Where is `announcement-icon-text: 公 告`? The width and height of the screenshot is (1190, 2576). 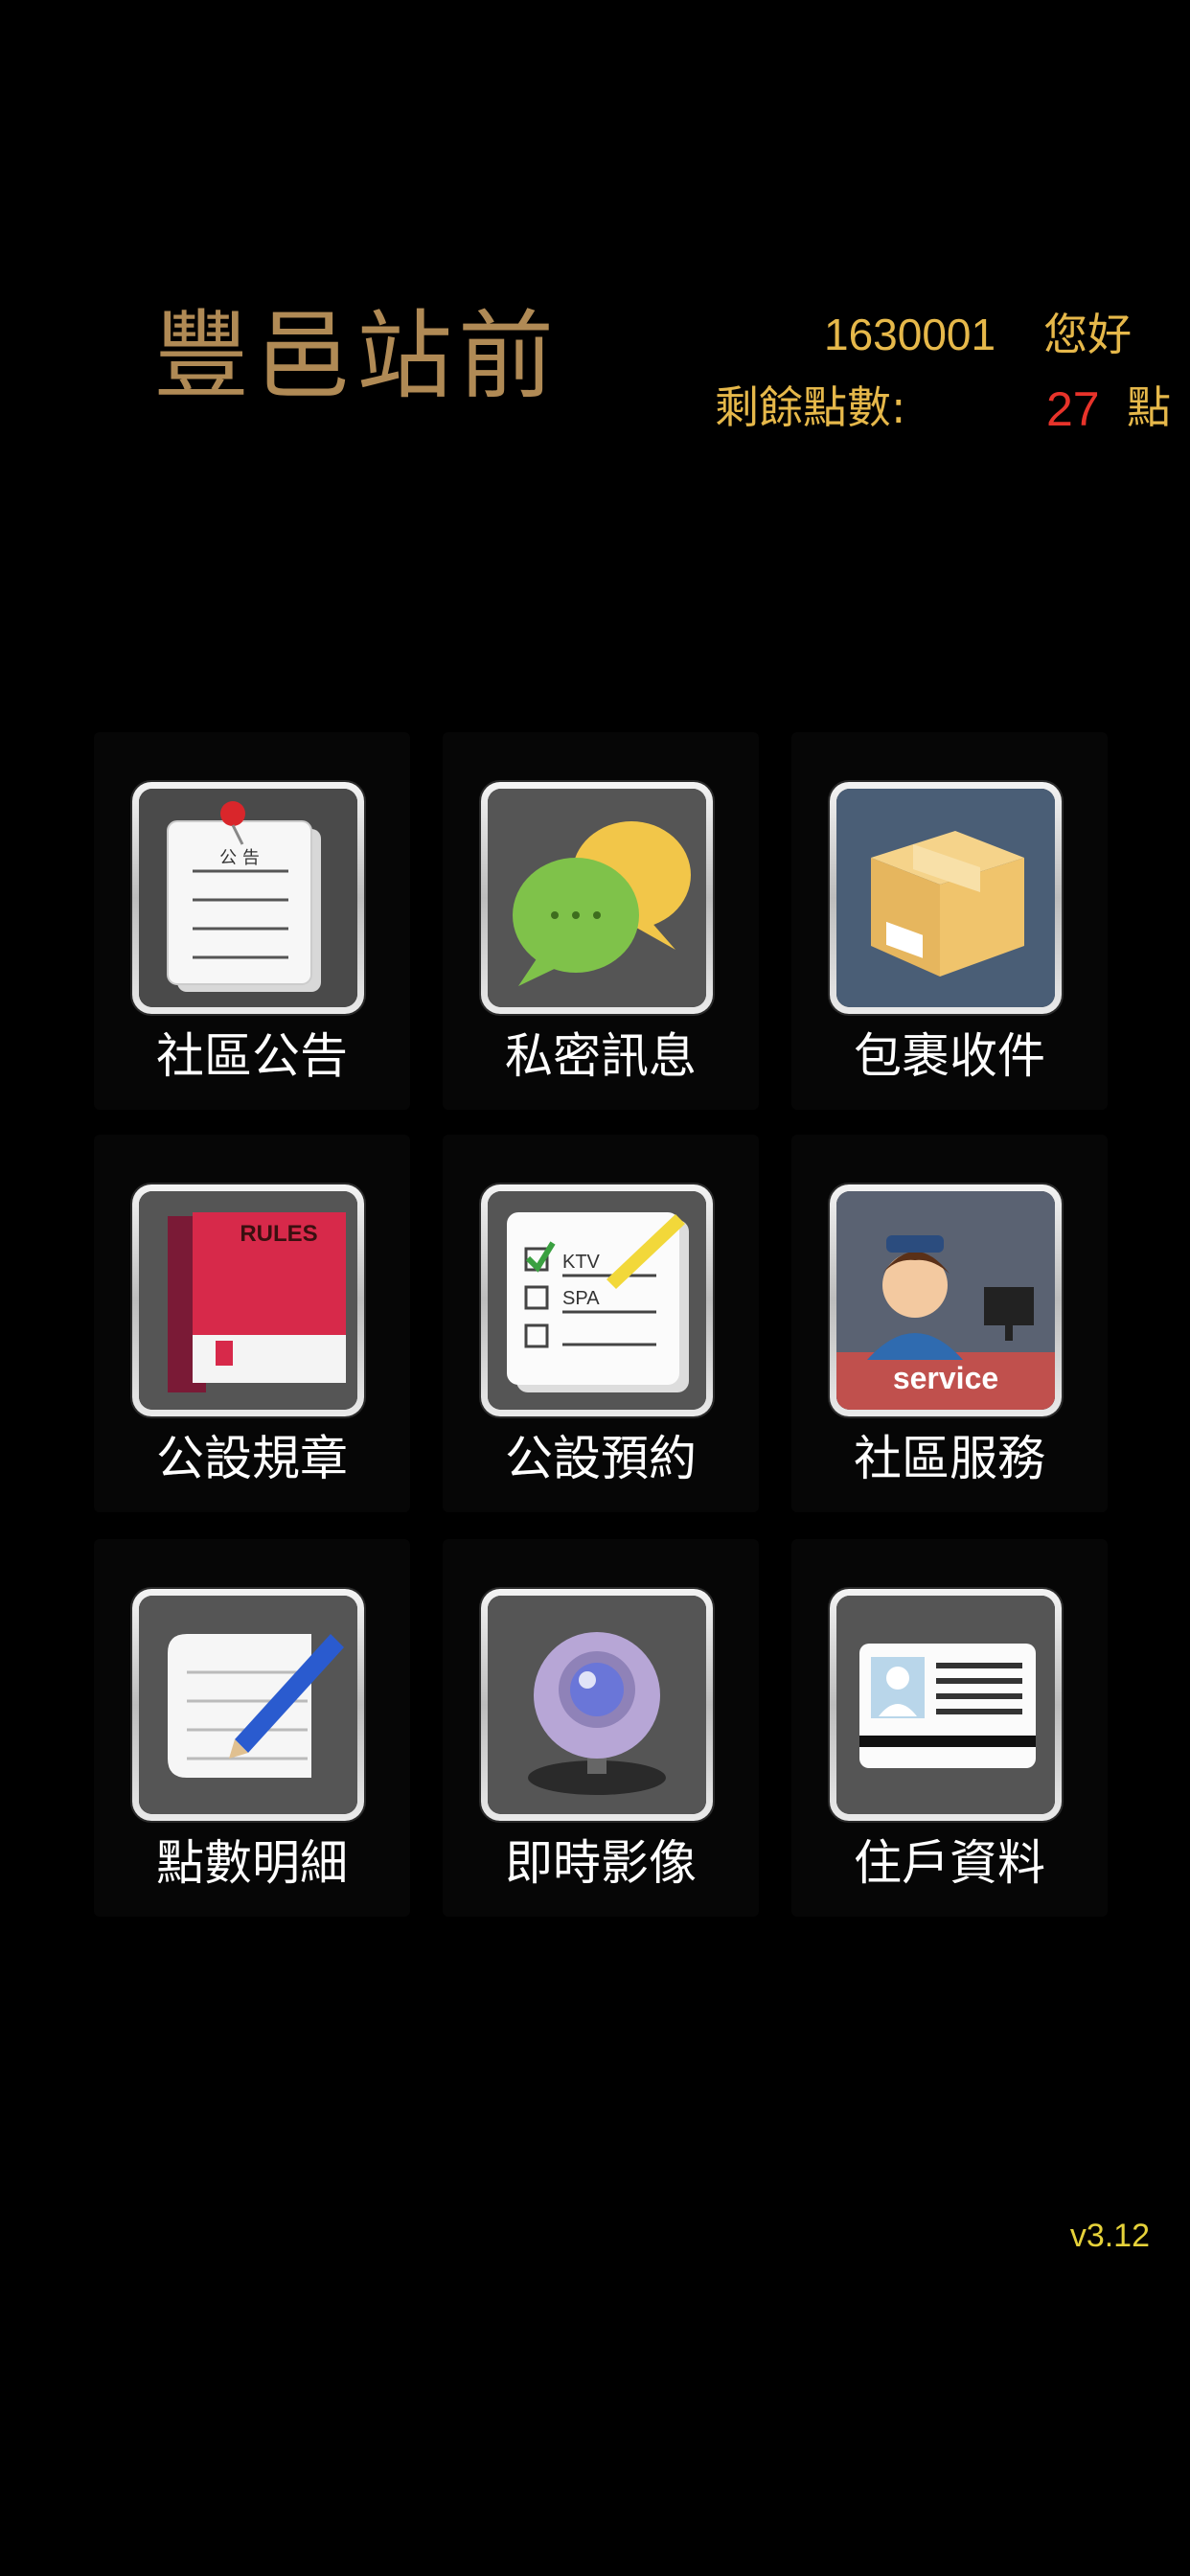
announcement-icon-text: 公 告 is located at coordinates (240, 858).